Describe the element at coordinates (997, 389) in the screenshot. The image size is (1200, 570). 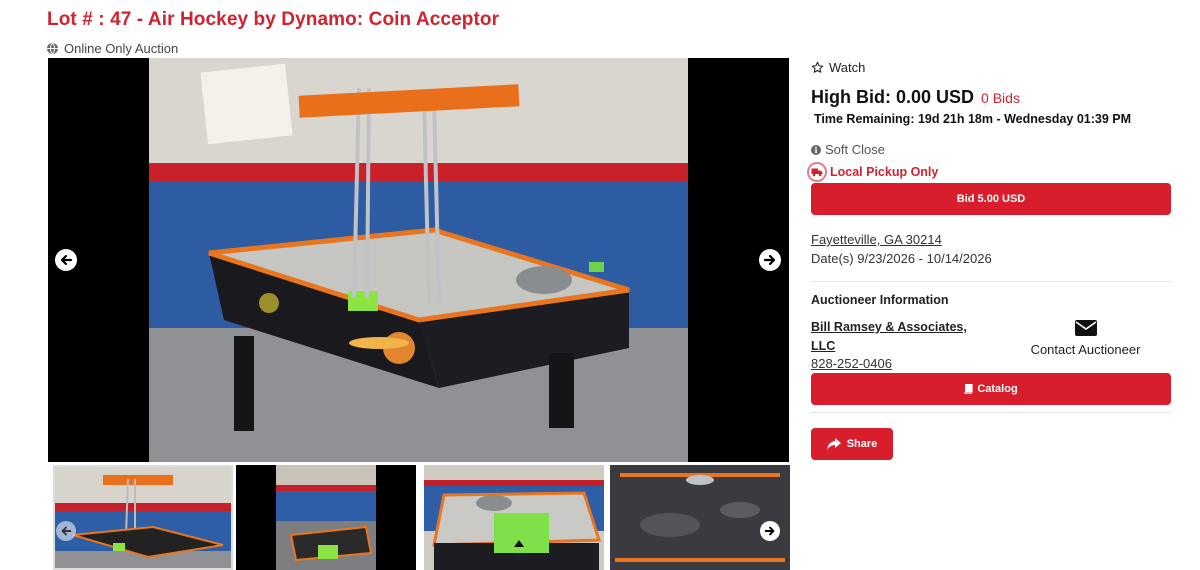
I see `catalog-label: Catalog` at that location.